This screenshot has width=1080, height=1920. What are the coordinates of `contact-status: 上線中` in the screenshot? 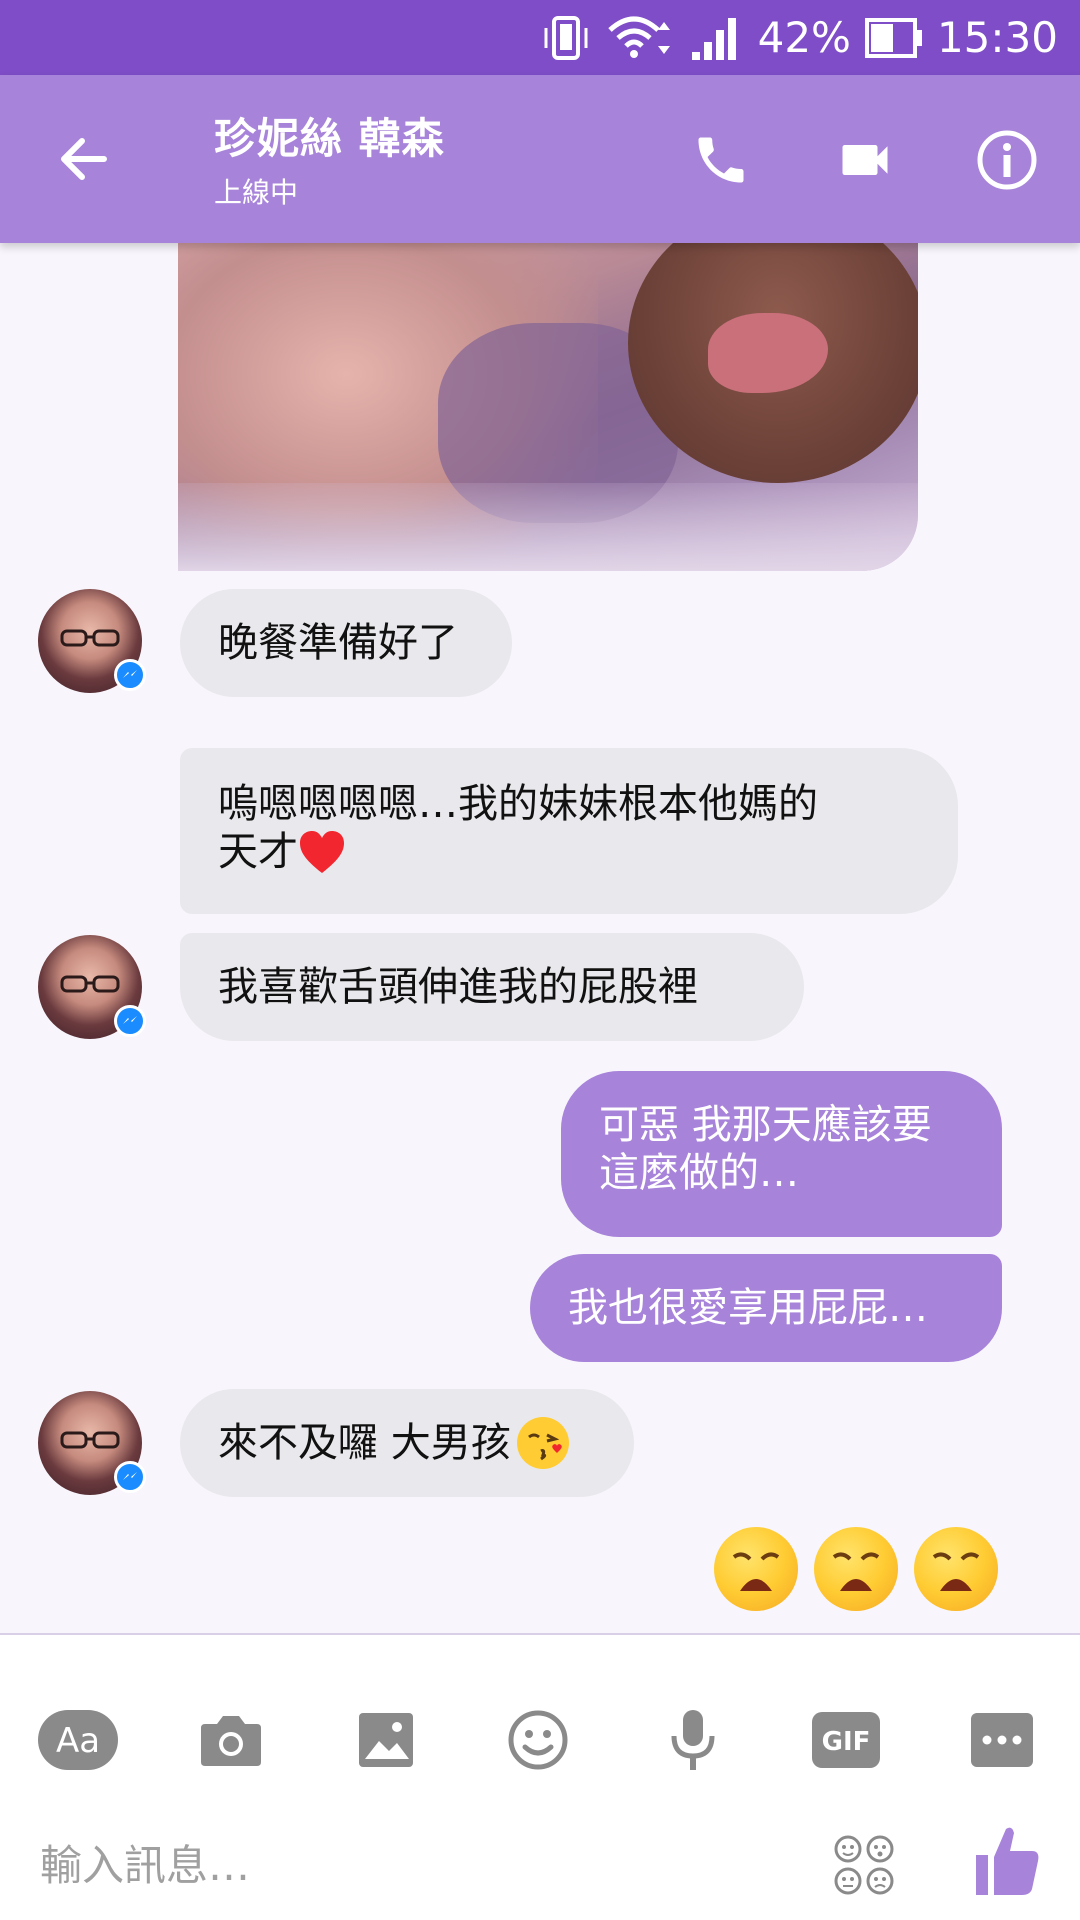 It's located at (256, 192).